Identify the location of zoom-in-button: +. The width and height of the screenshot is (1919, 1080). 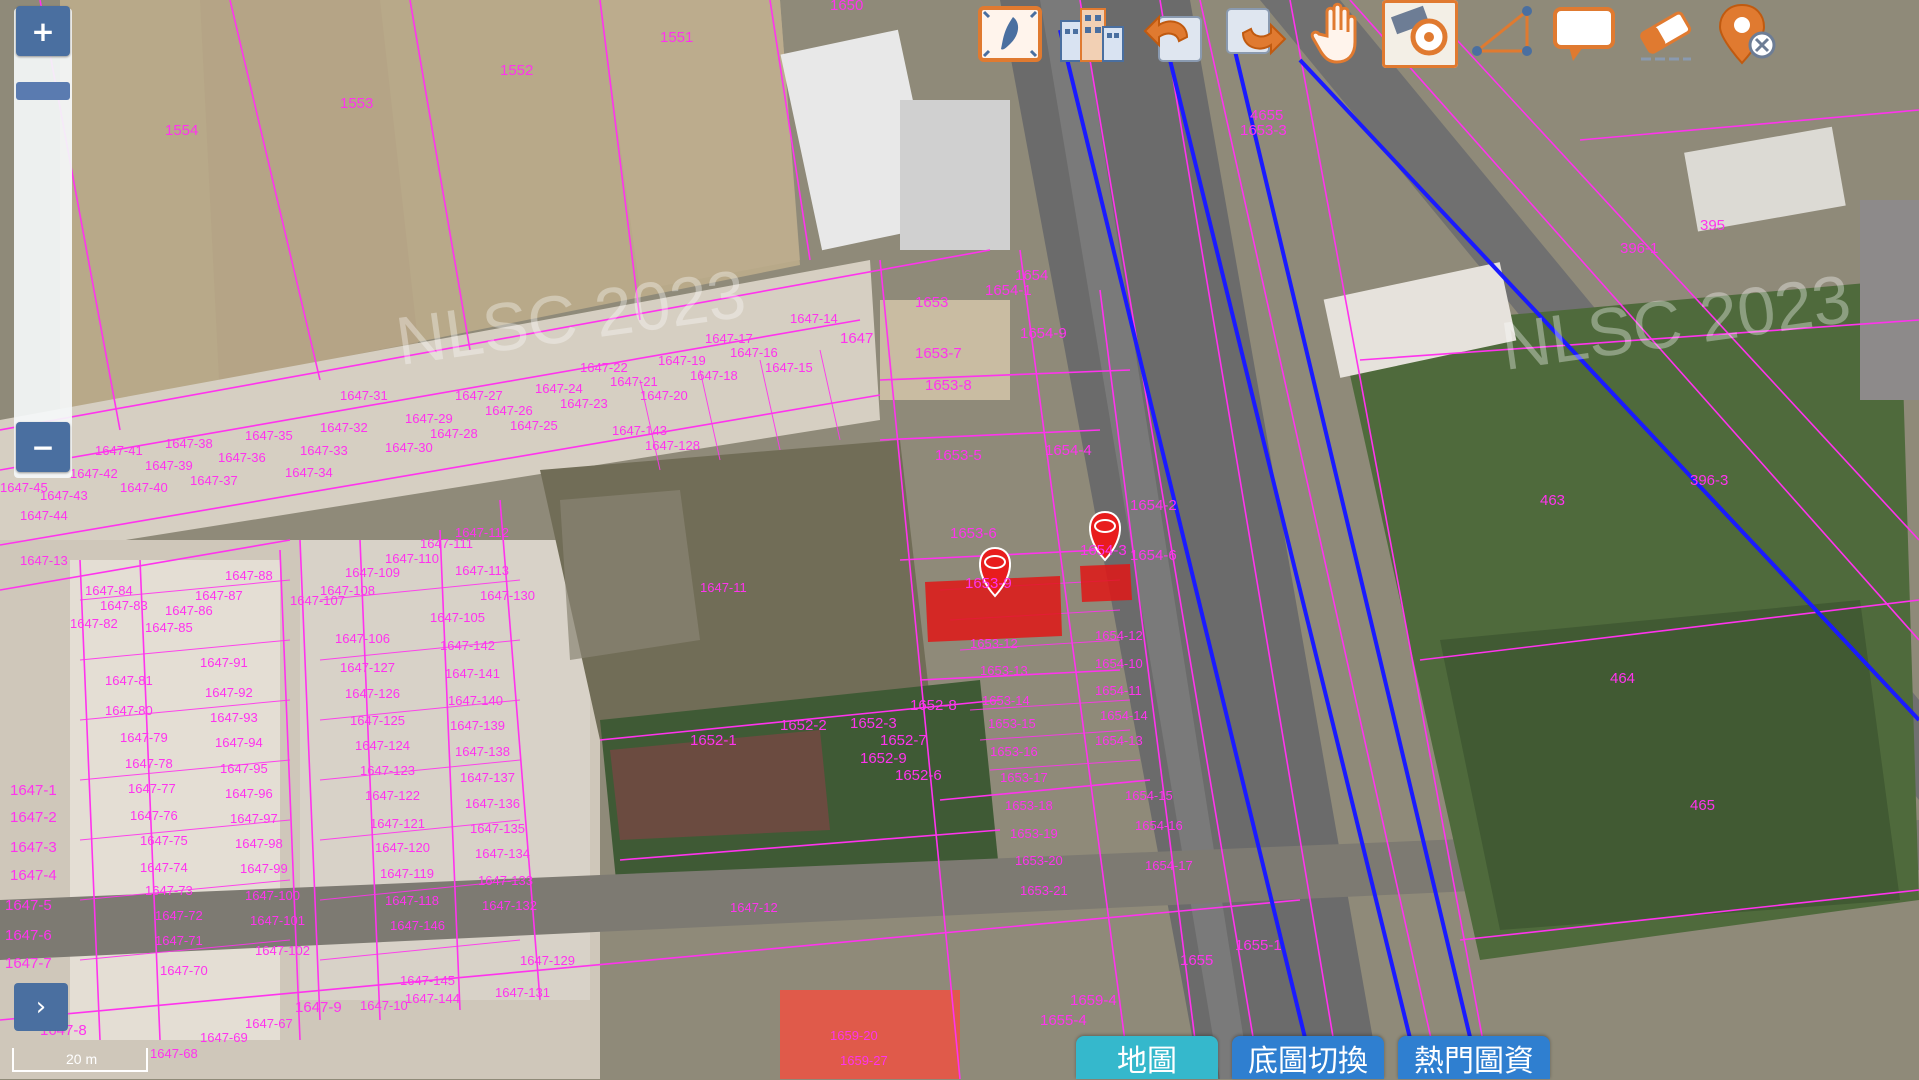
(43, 31).